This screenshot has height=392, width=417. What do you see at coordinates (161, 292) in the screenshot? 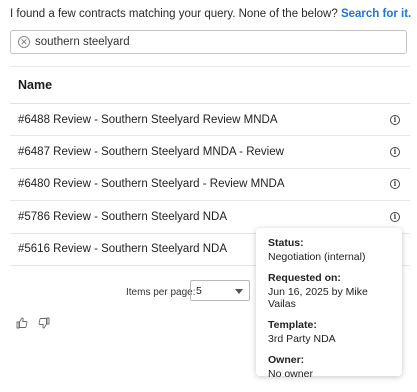
I see `items-per-page-label: Items per page:` at bounding box center [161, 292].